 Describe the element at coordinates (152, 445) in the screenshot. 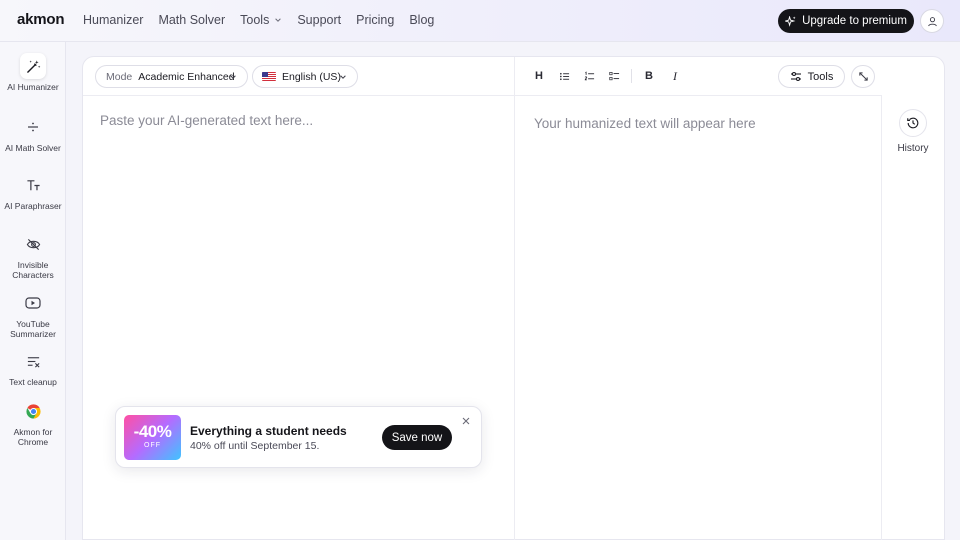

I see `discount-off-label: OFF` at that location.